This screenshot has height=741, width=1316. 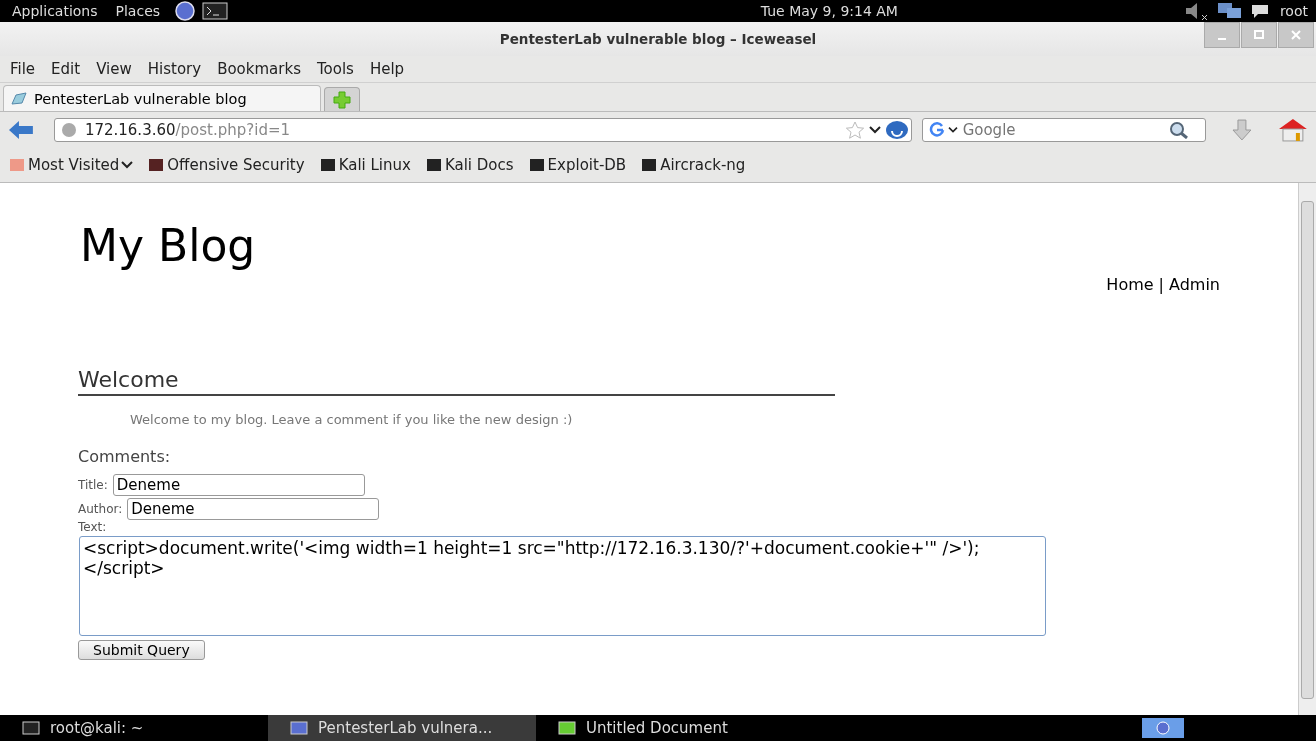 I want to click on workspace-switcher-icon, so click(x=1163, y=728).